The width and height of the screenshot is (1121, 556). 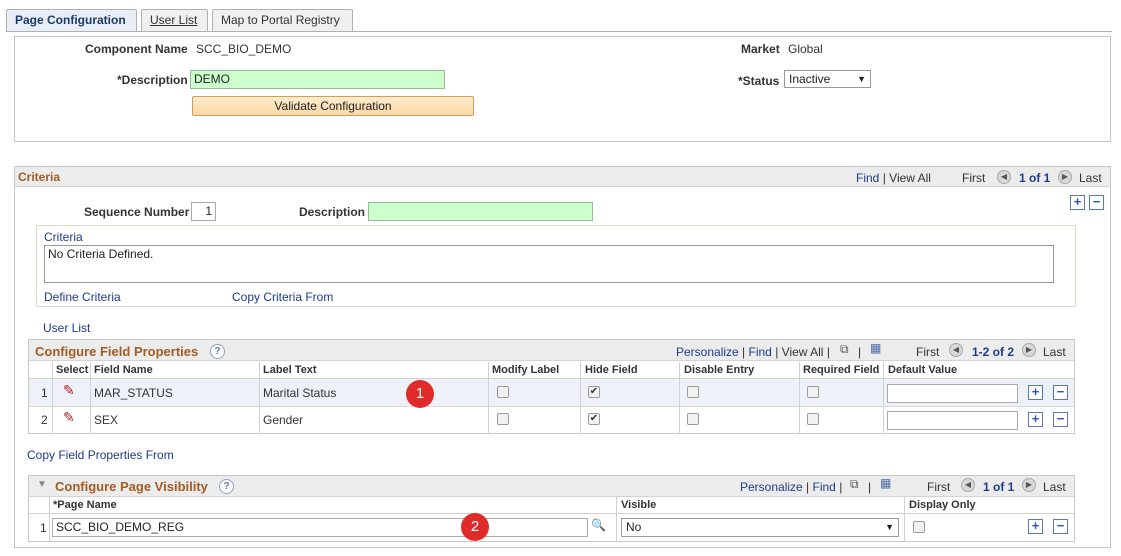 I want to click on page-visibility-first: First, so click(x=938, y=487).